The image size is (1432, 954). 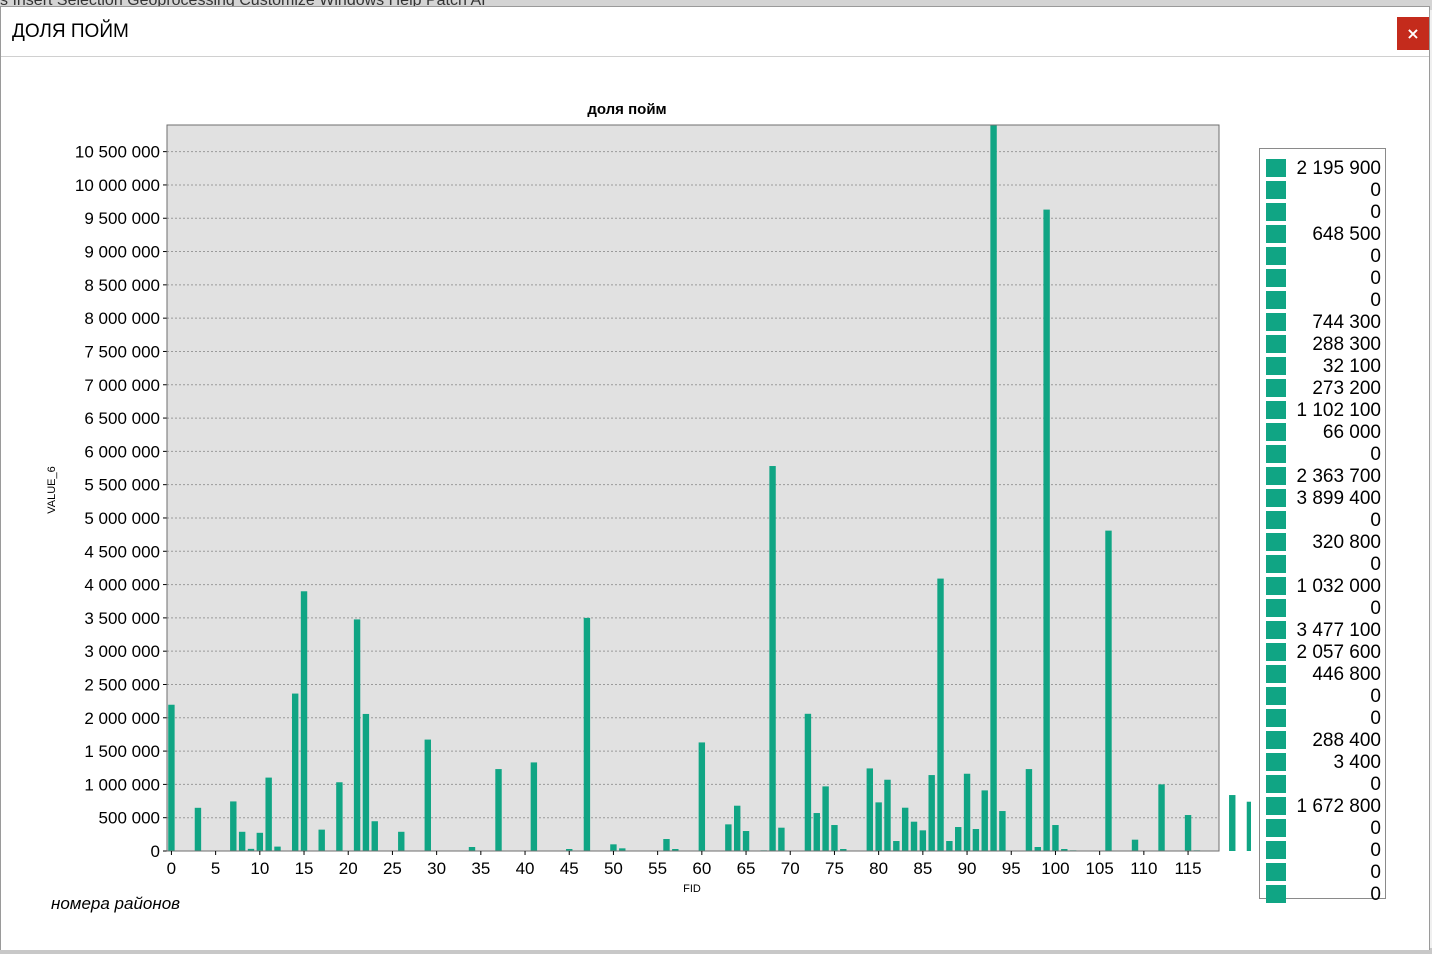 What do you see at coordinates (122, 218) in the screenshot?
I see `y-tick-label: 9 500 000` at bounding box center [122, 218].